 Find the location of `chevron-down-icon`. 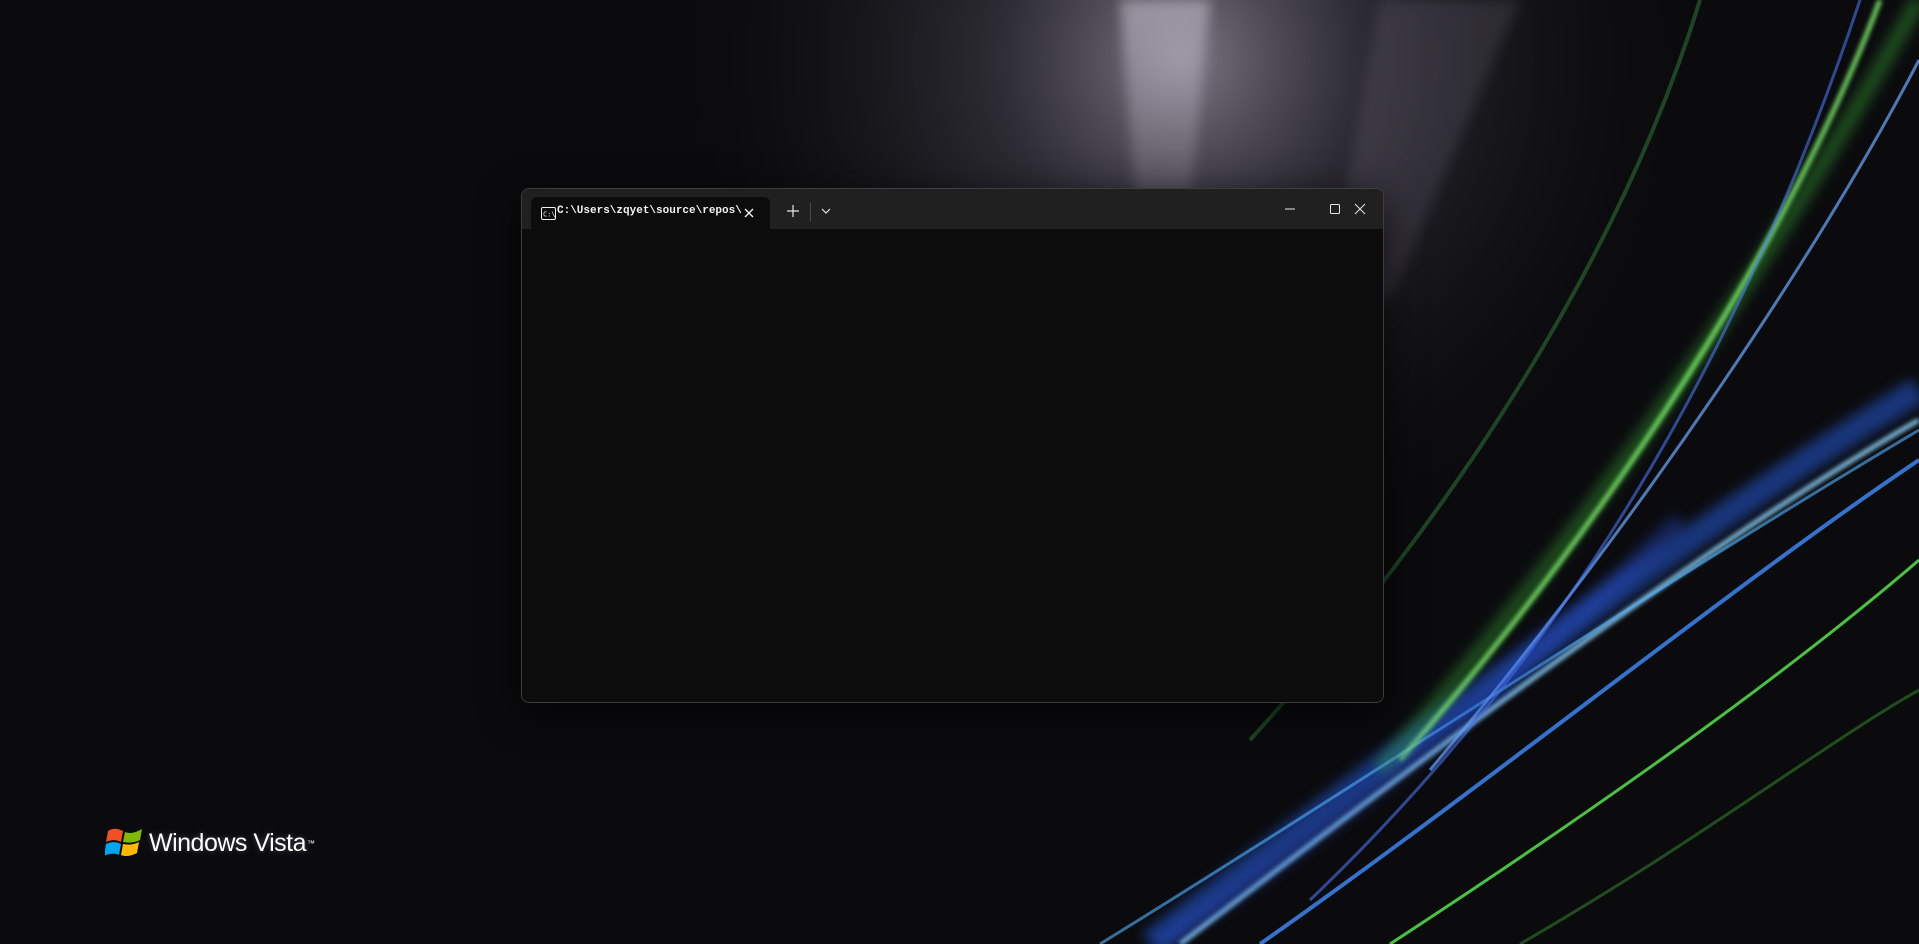

chevron-down-icon is located at coordinates (826, 211).